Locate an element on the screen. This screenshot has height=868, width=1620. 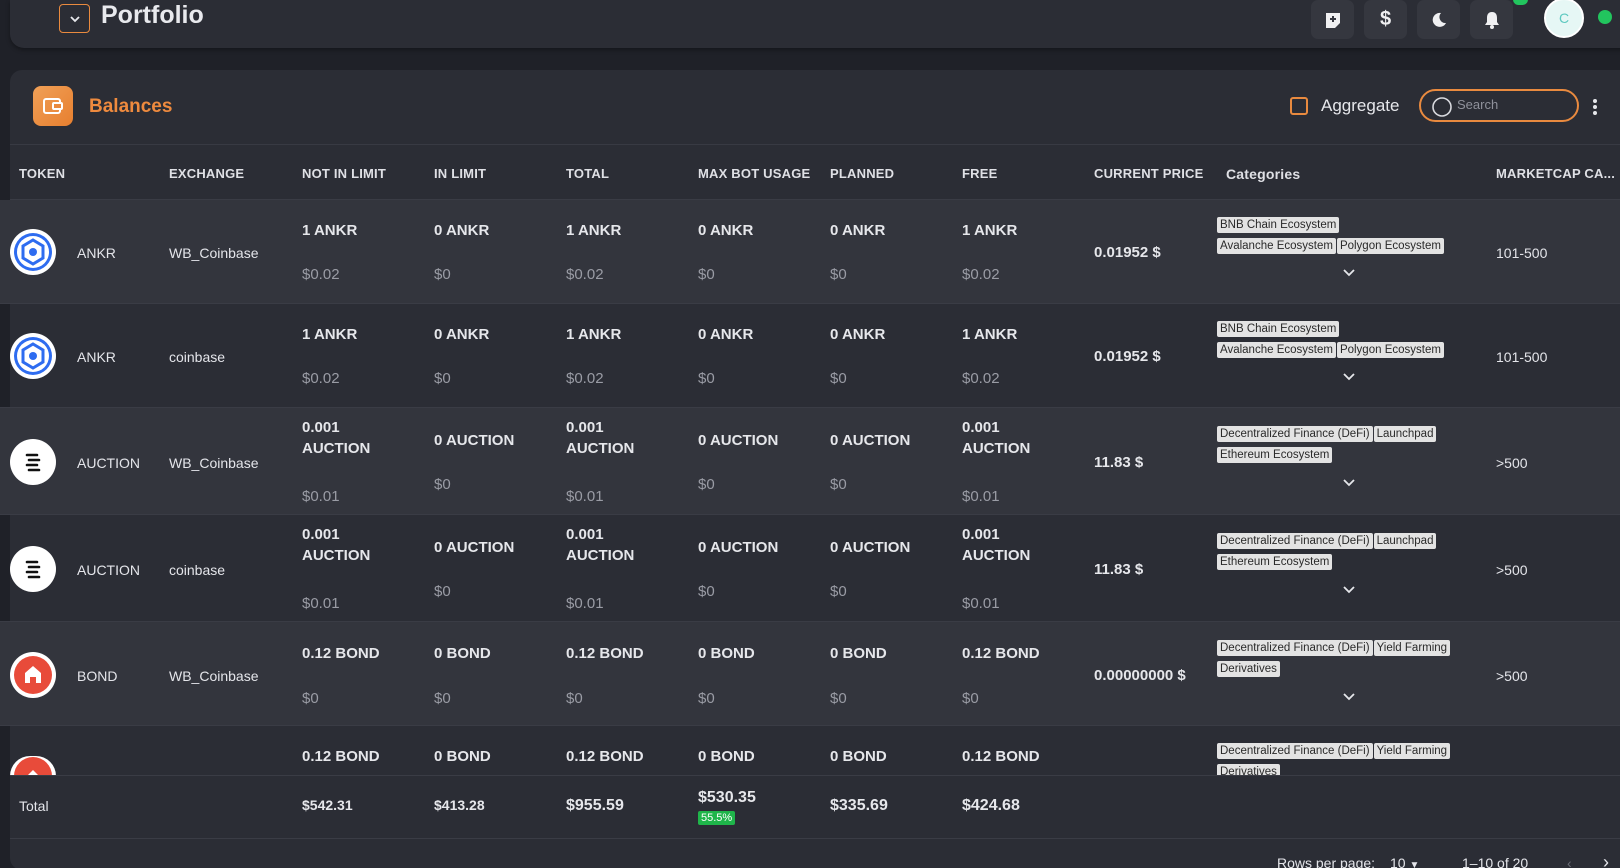
rows-per-page-label: Rows per page: is located at coordinates (1326, 861).